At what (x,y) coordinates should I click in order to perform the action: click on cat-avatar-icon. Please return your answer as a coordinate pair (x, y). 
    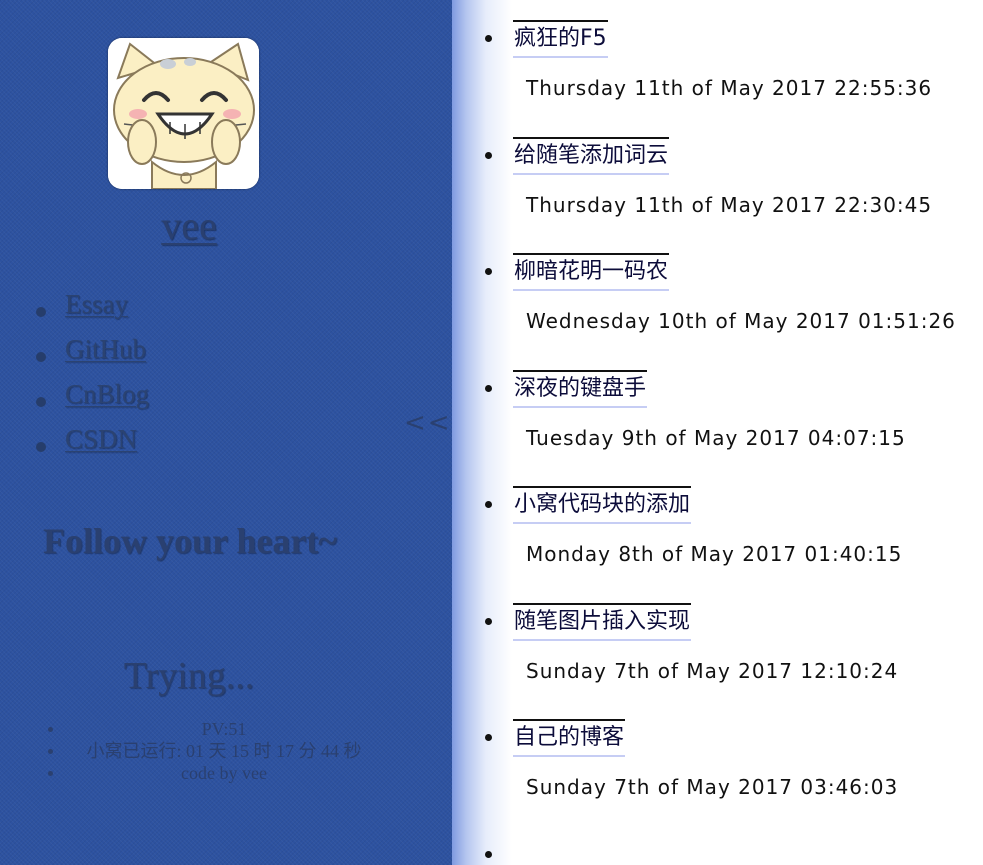
    Looking at the image, I should click on (183, 113).